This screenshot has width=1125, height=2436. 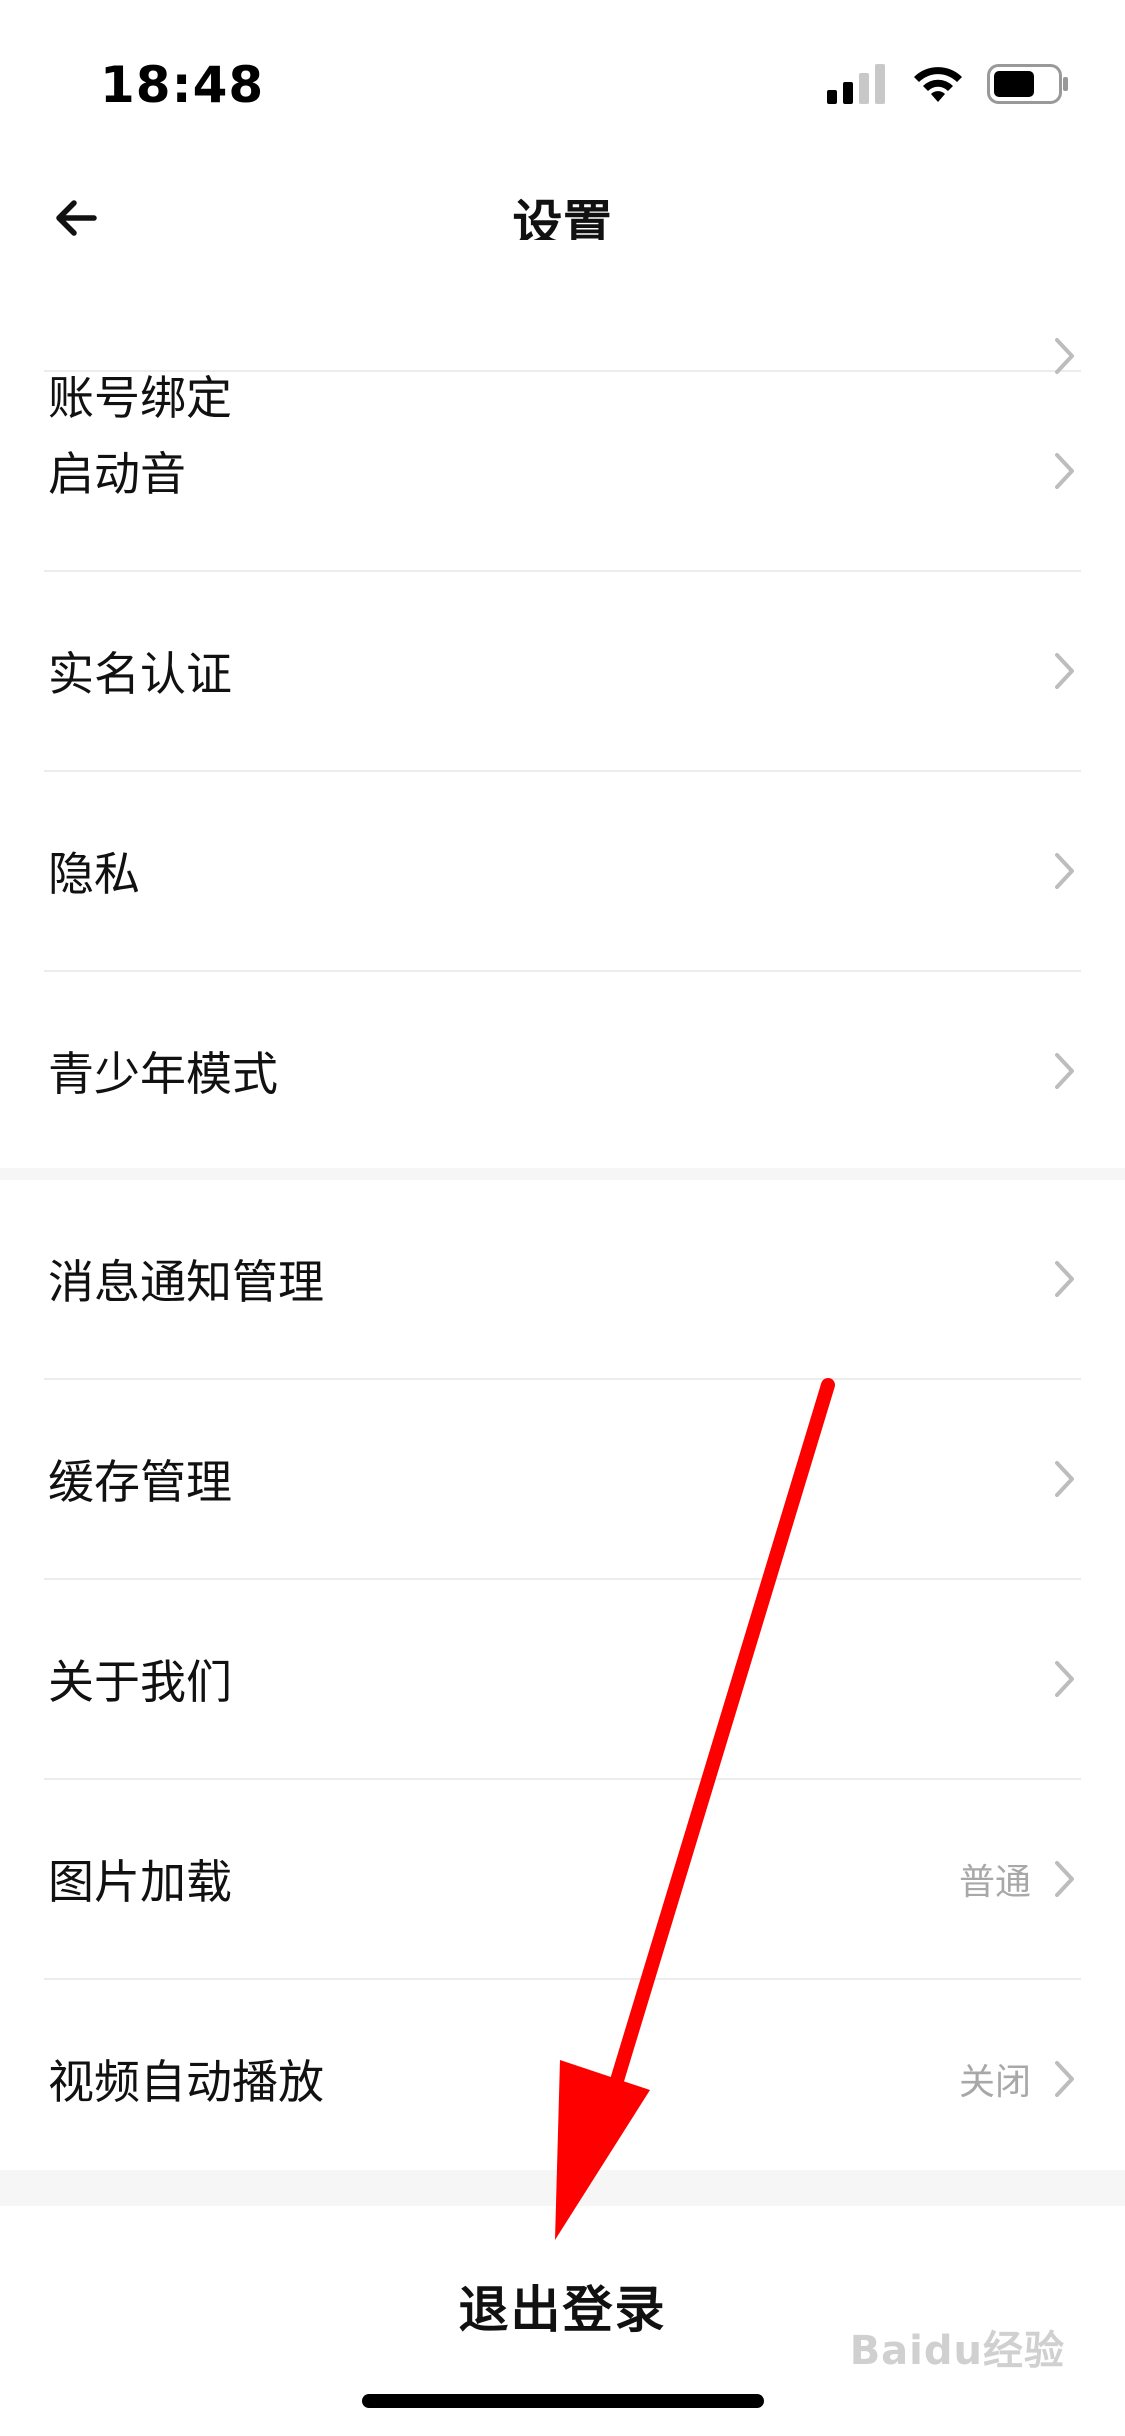 What do you see at coordinates (562, 1280) in the screenshot?
I see `settings-item-notification-management: 消息通知管理` at bounding box center [562, 1280].